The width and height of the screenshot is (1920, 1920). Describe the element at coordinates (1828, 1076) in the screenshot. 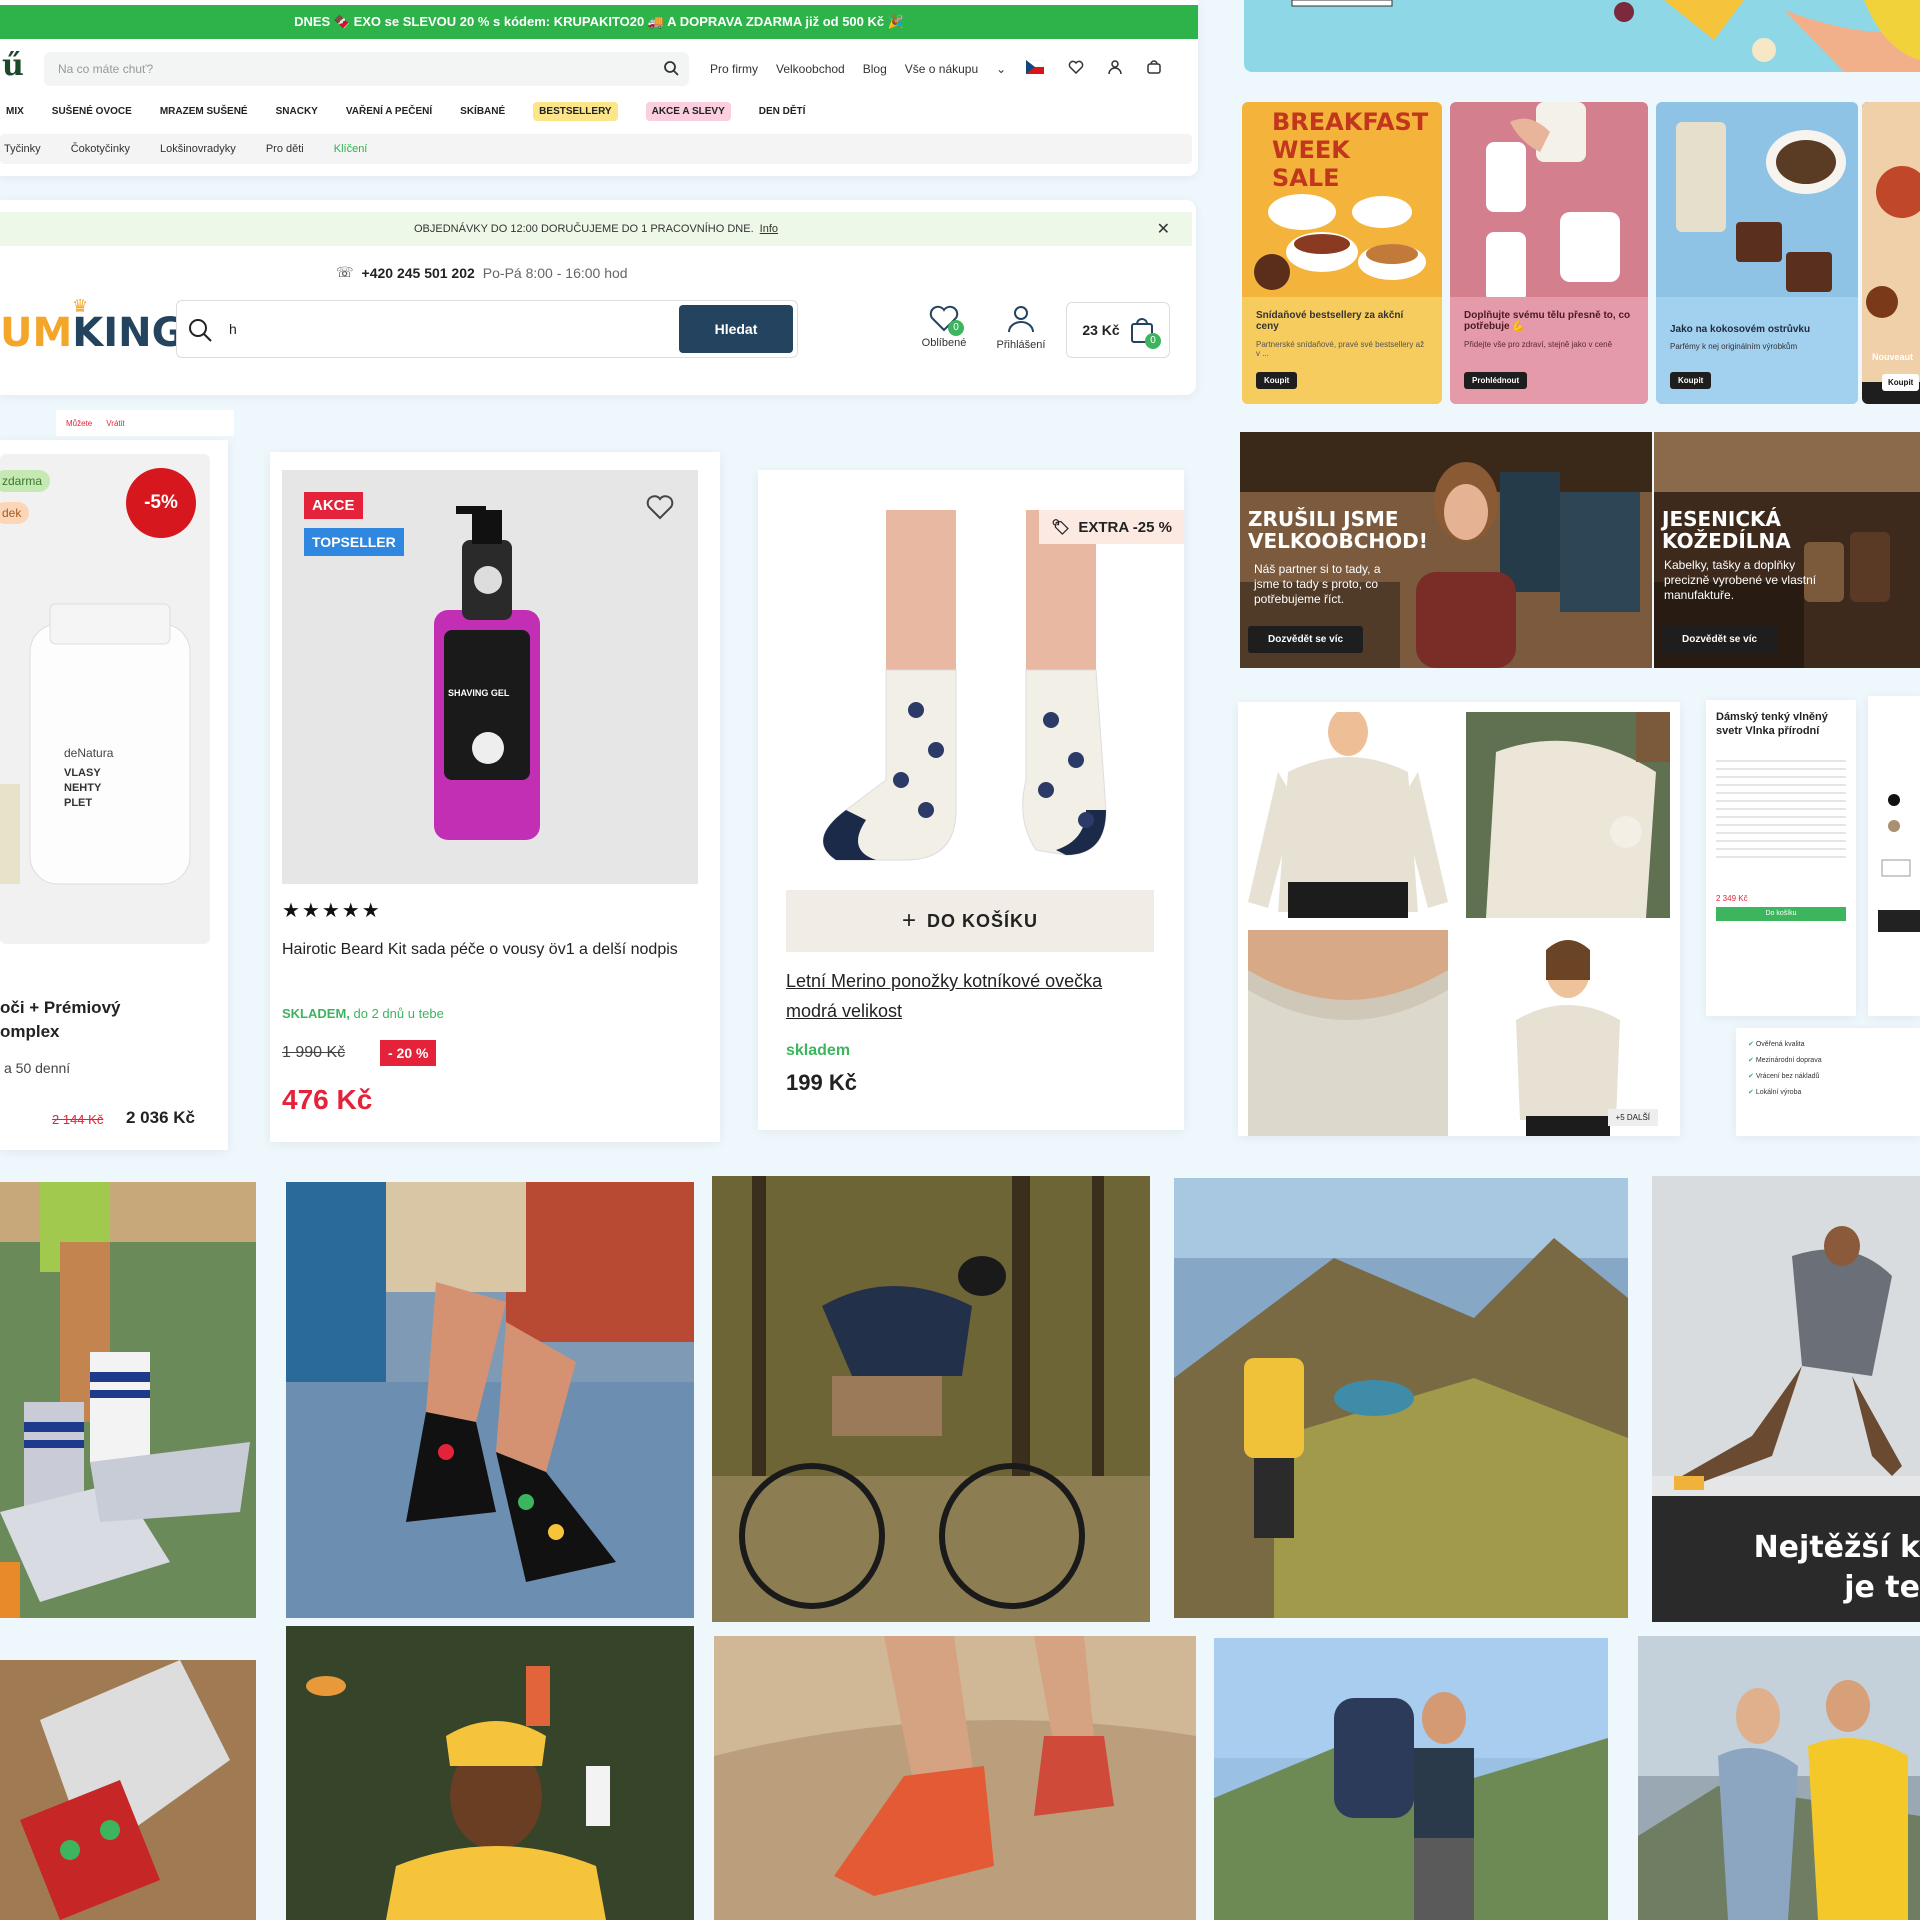

I see `feature-item: ✔ Vrácení bez nákladů` at that location.